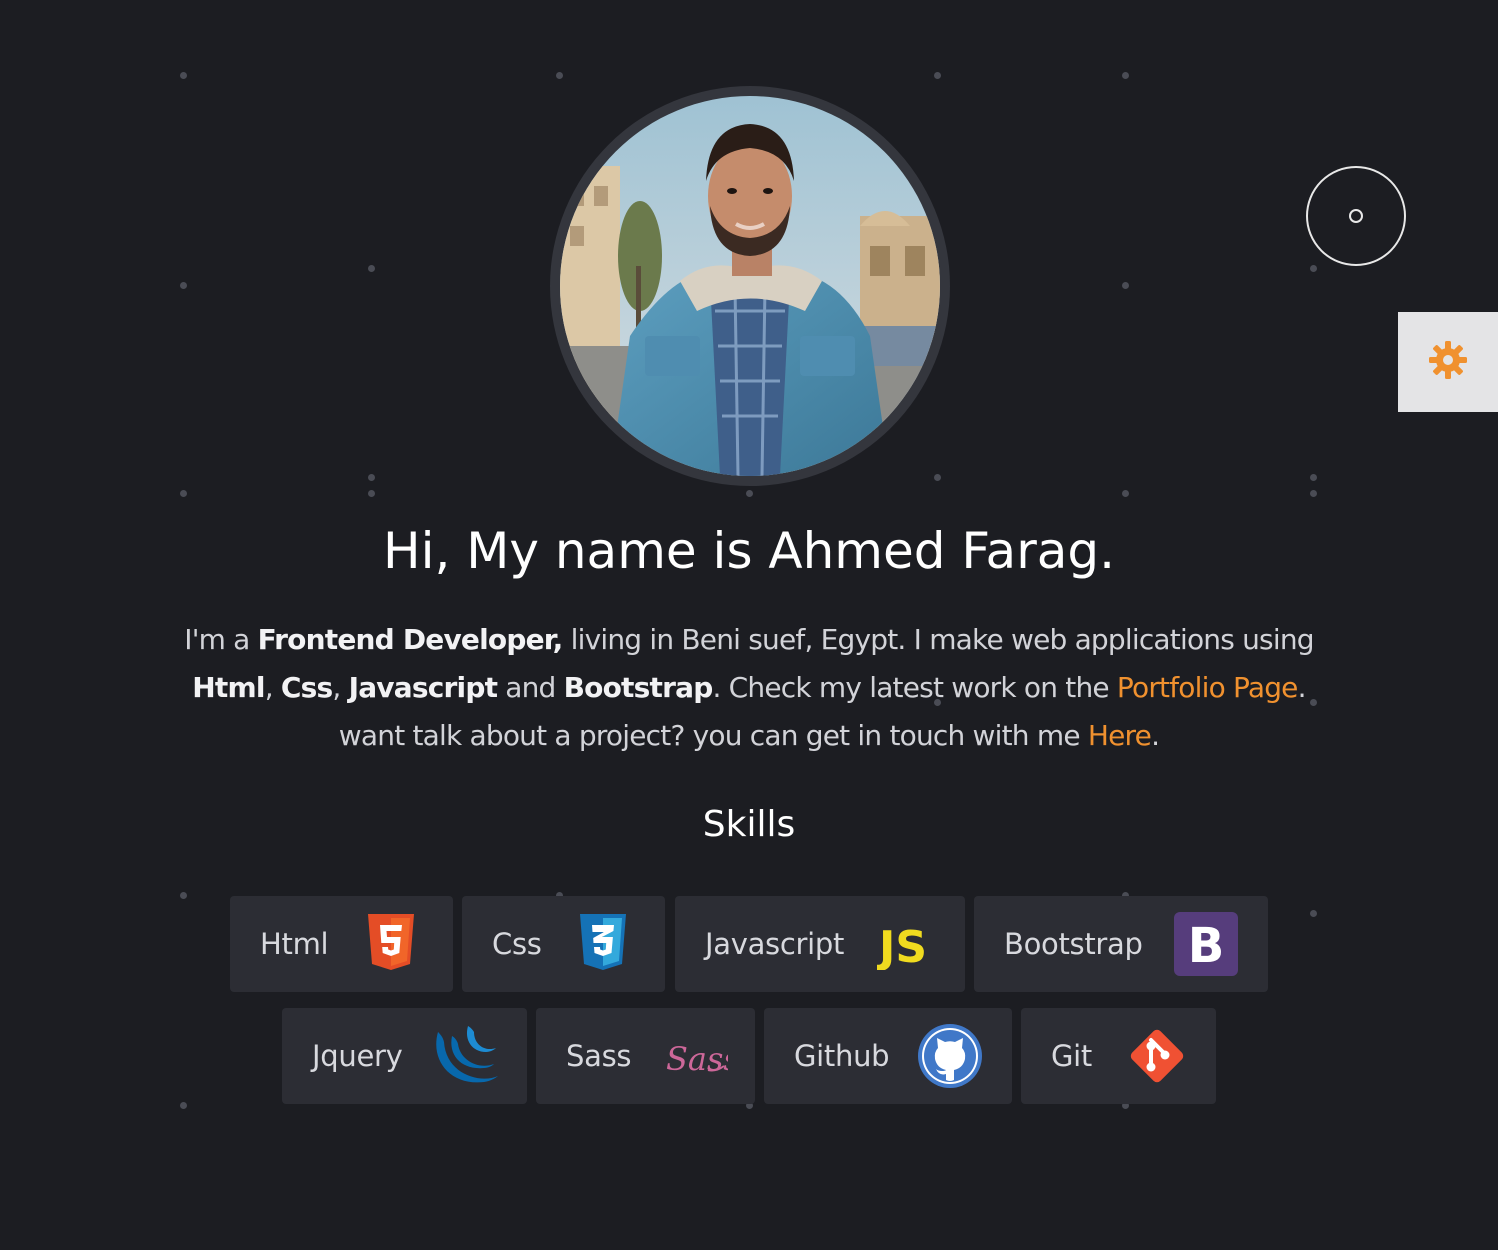 The image size is (1498, 1250). Describe the element at coordinates (228, 687) in the screenshot. I see `bio-skill-html: Html` at that location.